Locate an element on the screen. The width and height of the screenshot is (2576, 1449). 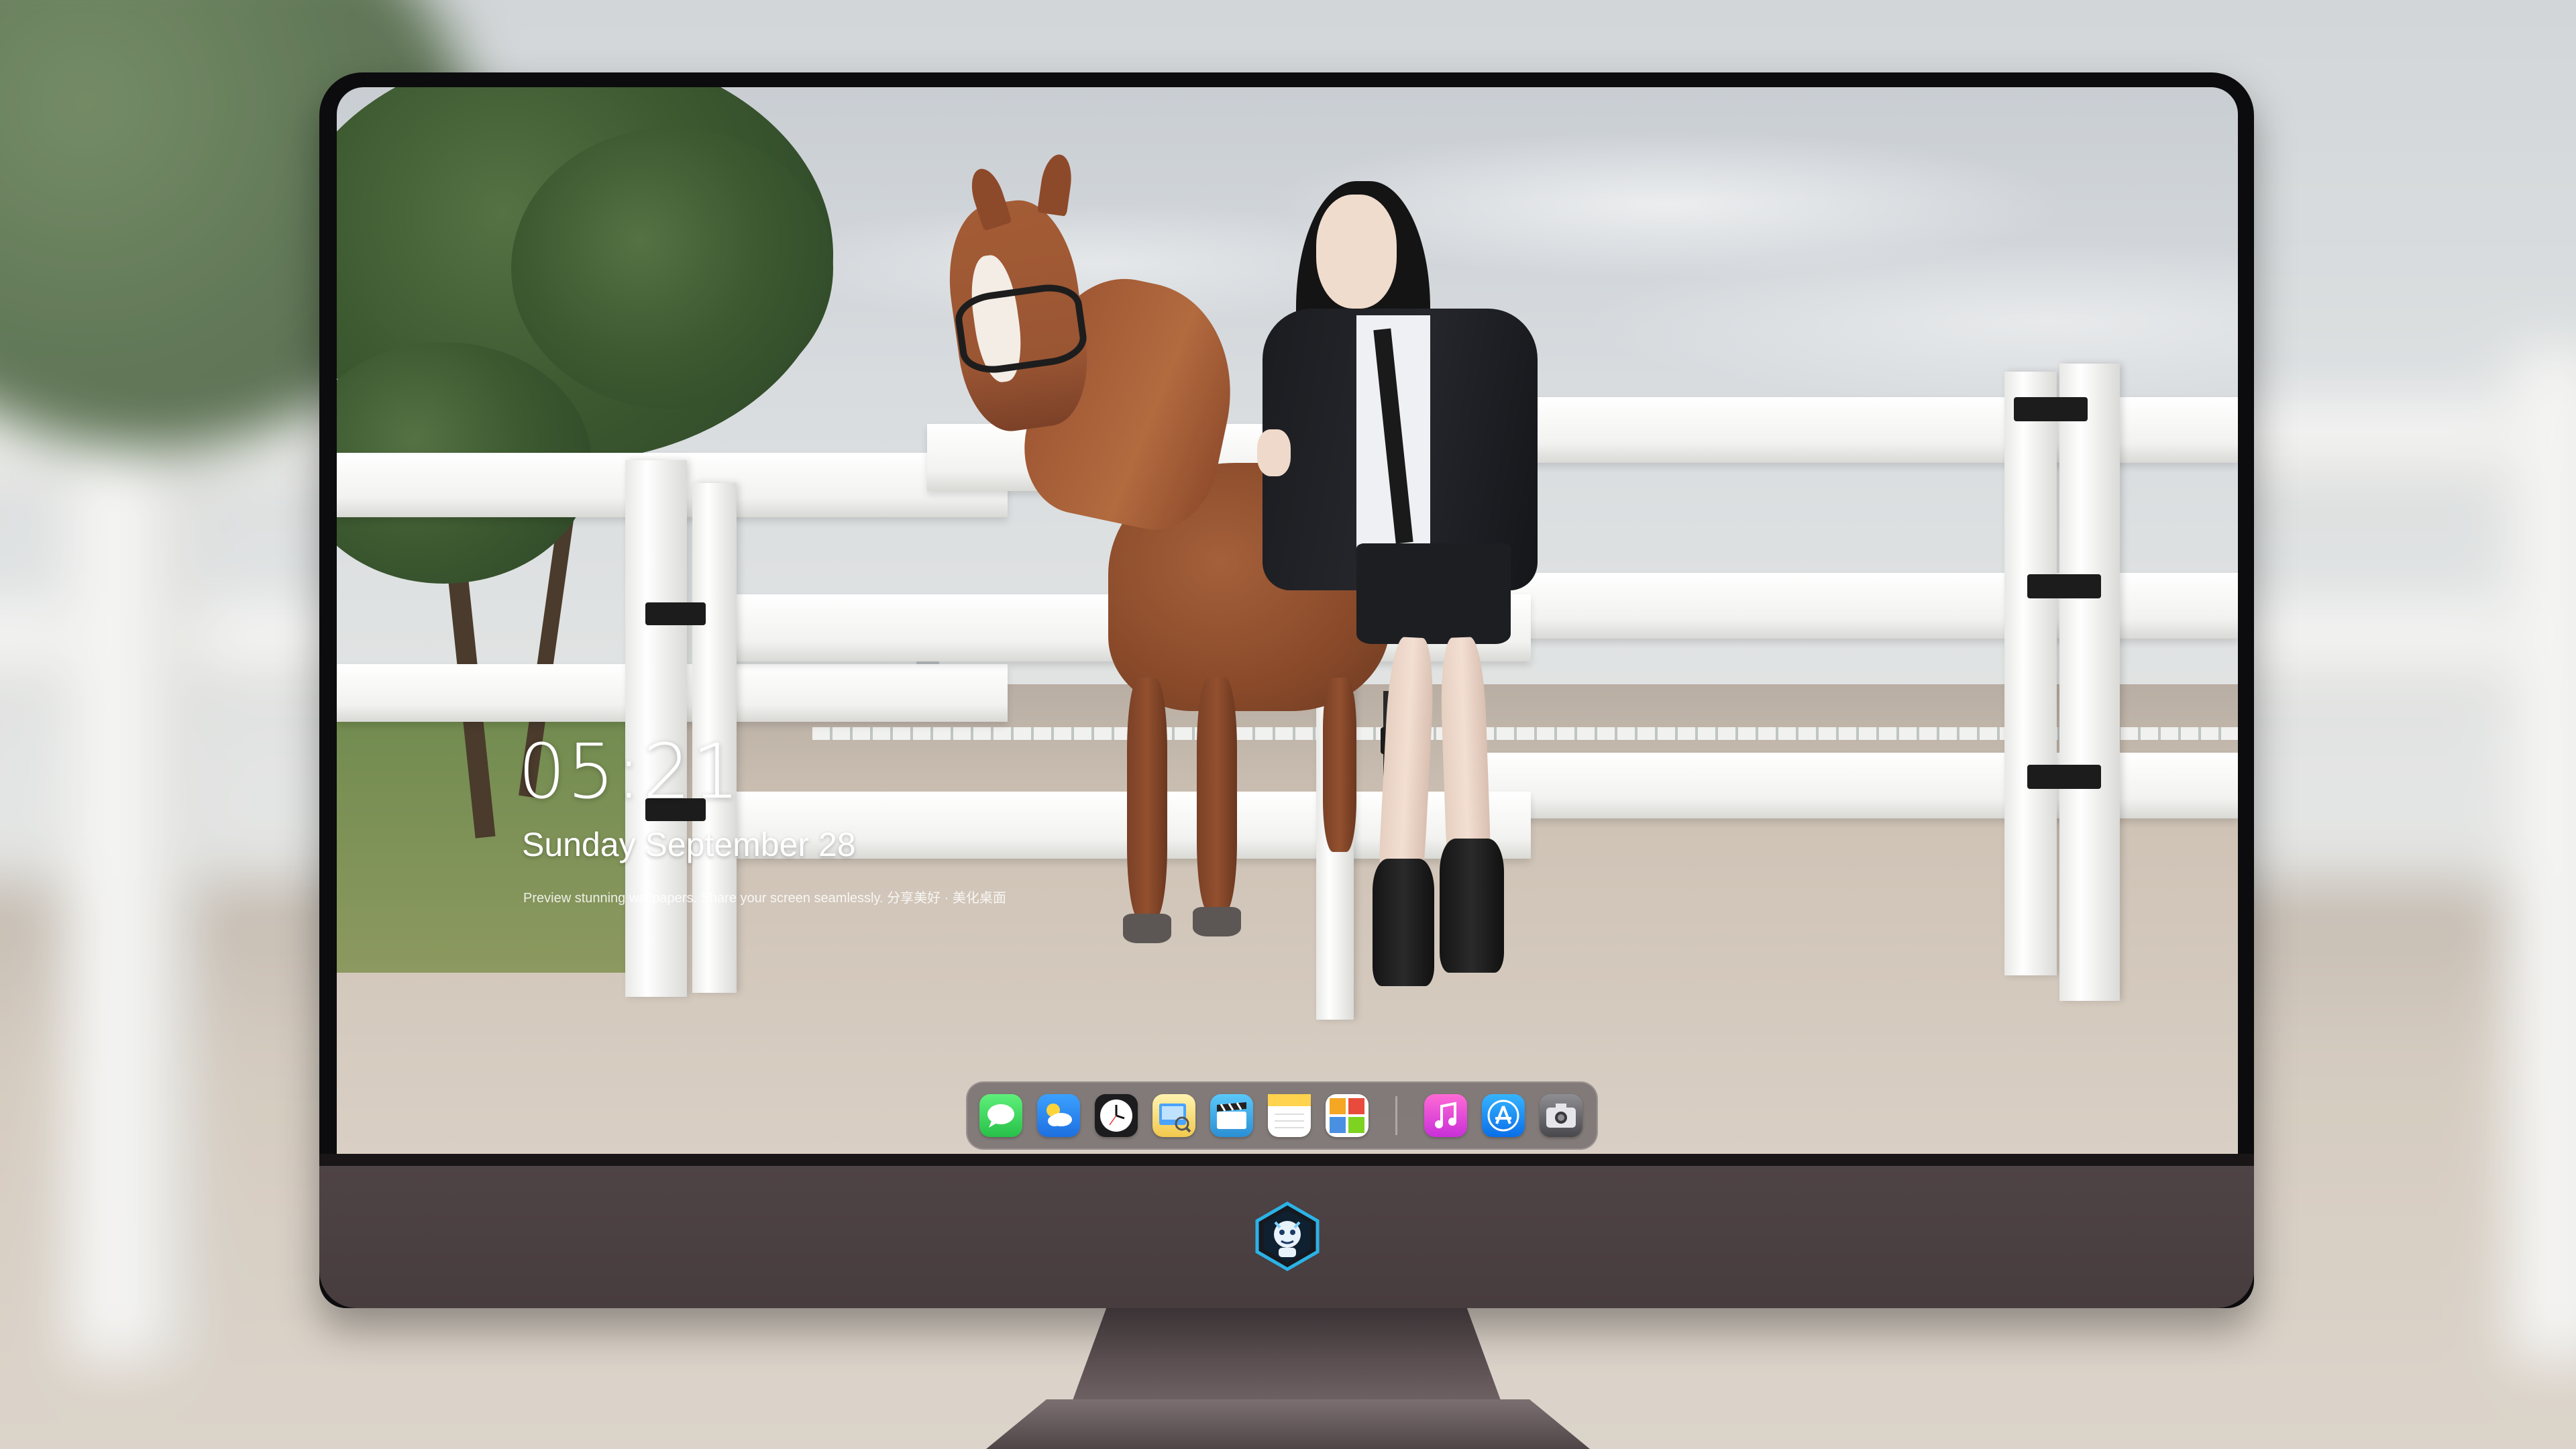
app-store-icon is located at coordinates (1503, 1115).